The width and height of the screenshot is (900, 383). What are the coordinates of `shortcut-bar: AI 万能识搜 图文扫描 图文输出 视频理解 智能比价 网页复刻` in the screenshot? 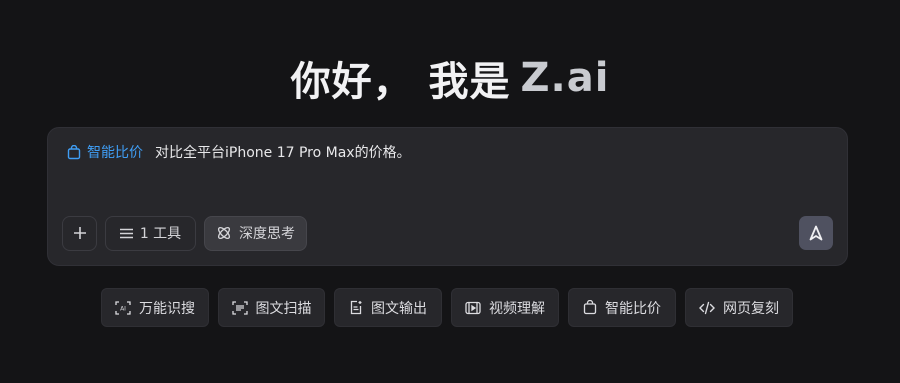 It's located at (447, 307).